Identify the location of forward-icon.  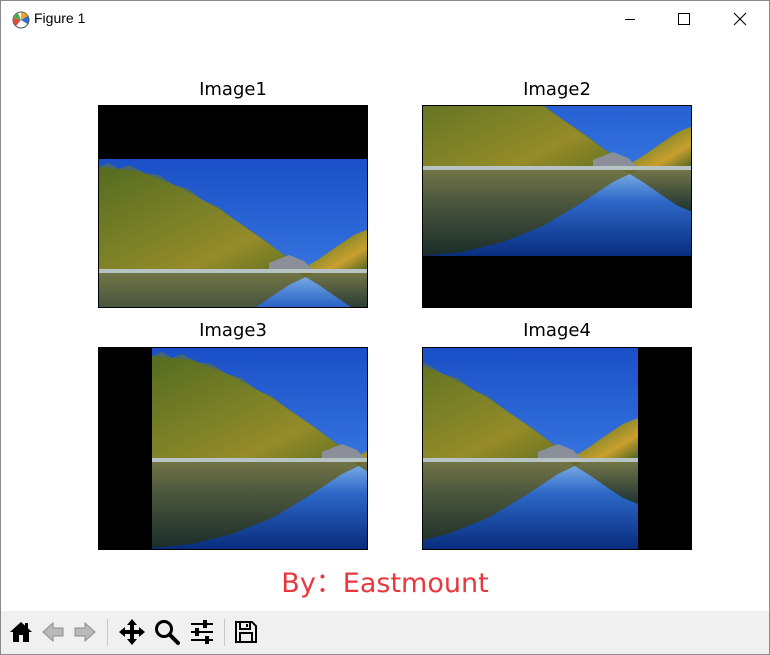
(85, 632).